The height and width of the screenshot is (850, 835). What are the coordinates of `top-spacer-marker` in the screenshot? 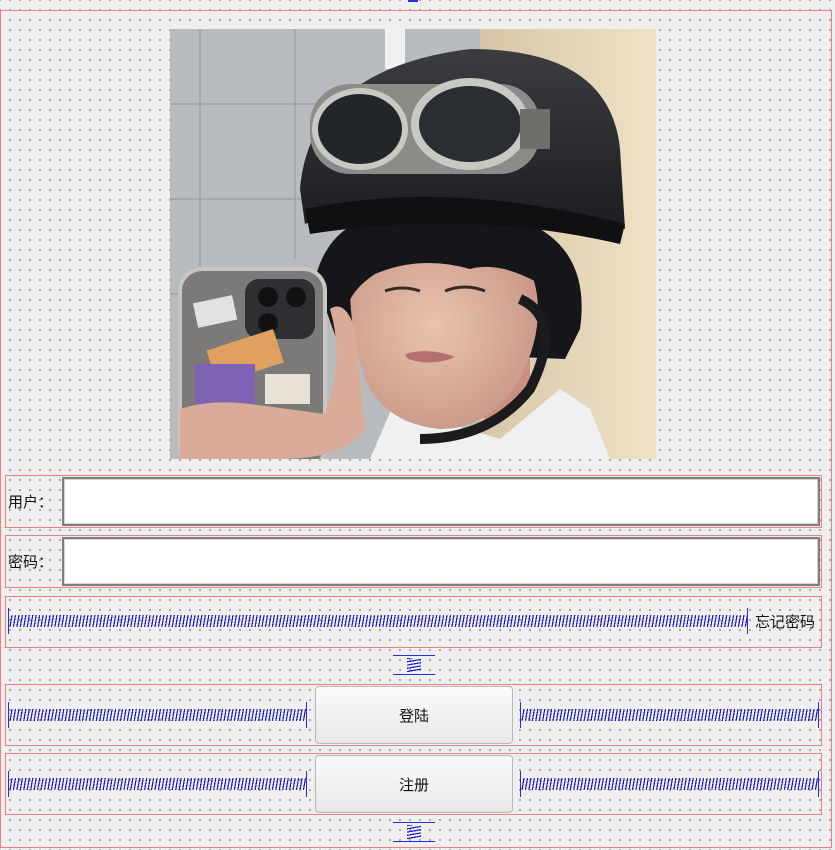 It's located at (413, 1).